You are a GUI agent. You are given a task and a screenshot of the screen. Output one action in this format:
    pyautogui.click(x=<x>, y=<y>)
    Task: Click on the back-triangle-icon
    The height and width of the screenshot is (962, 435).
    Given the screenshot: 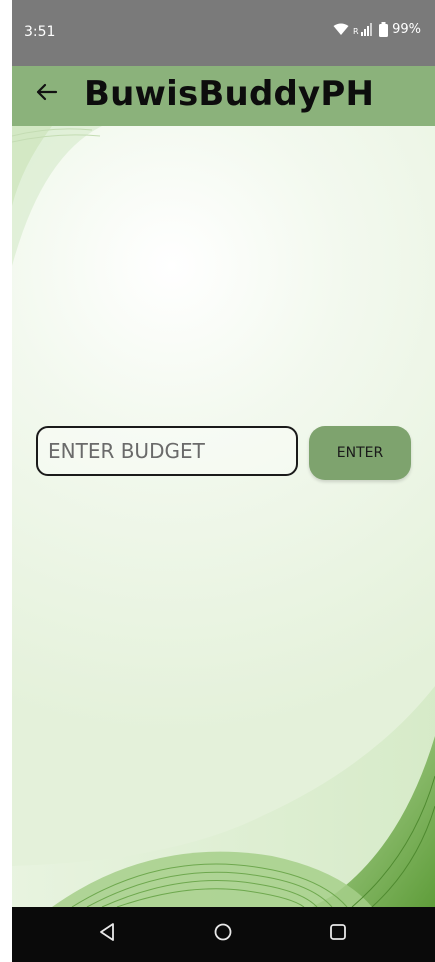 What is the action you would take?
    pyautogui.click(x=107, y=934)
    